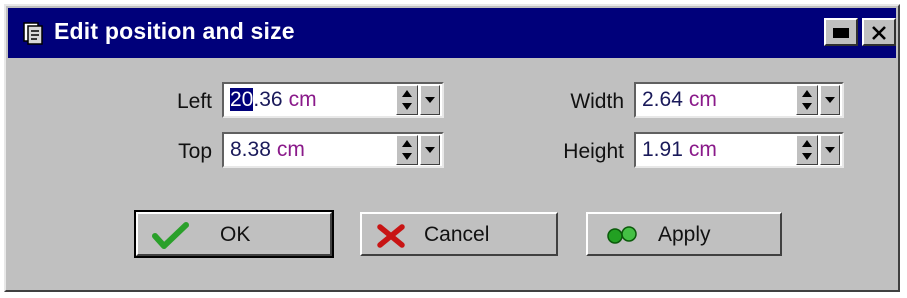 The width and height of the screenshot is (907, 298). What do you see at coordinates (33, 33) in the screenshot?
I see `app-icon` at bounding box center [33, 33].